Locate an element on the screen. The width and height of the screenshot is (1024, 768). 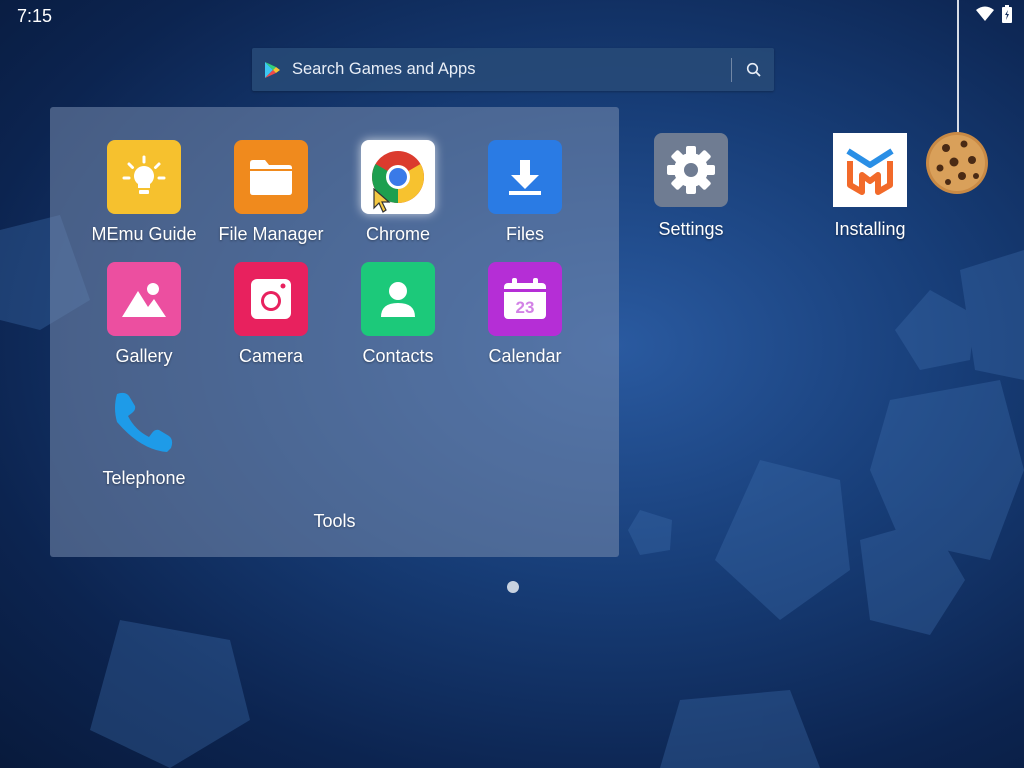
search-bar: Search Games and Apps is located at coordinates (513, 69).